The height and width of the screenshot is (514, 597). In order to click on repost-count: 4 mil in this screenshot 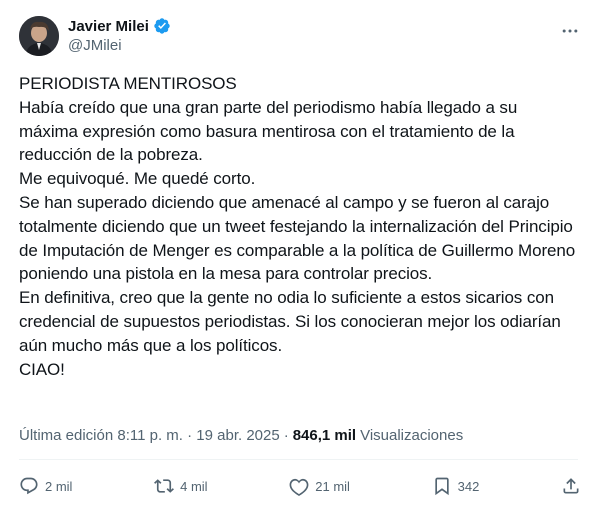, I will do `click(194, 486)`.